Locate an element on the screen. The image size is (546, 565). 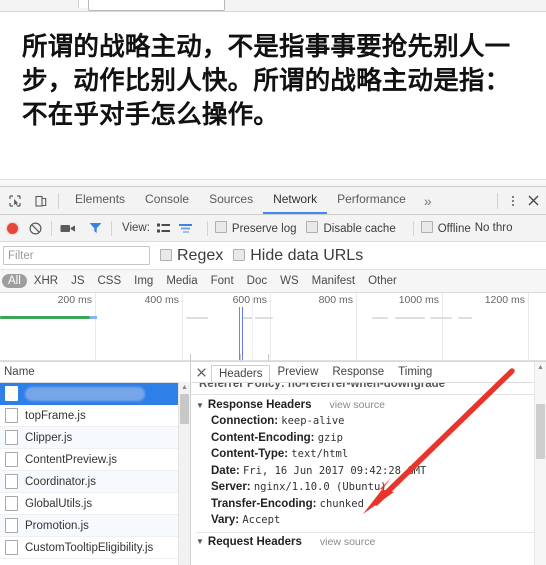
tab-performance: Performance is located at coordinates (371, 200).